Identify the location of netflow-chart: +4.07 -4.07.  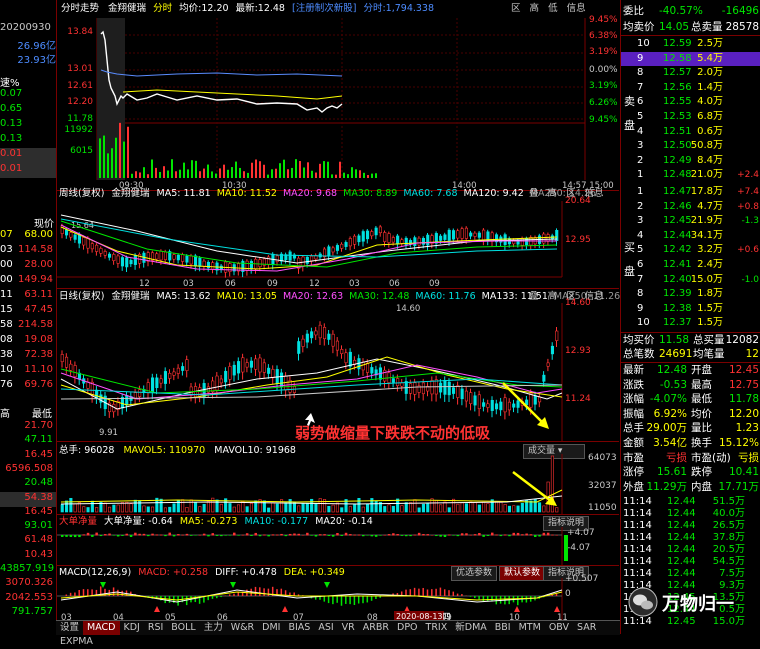
(338, 540).